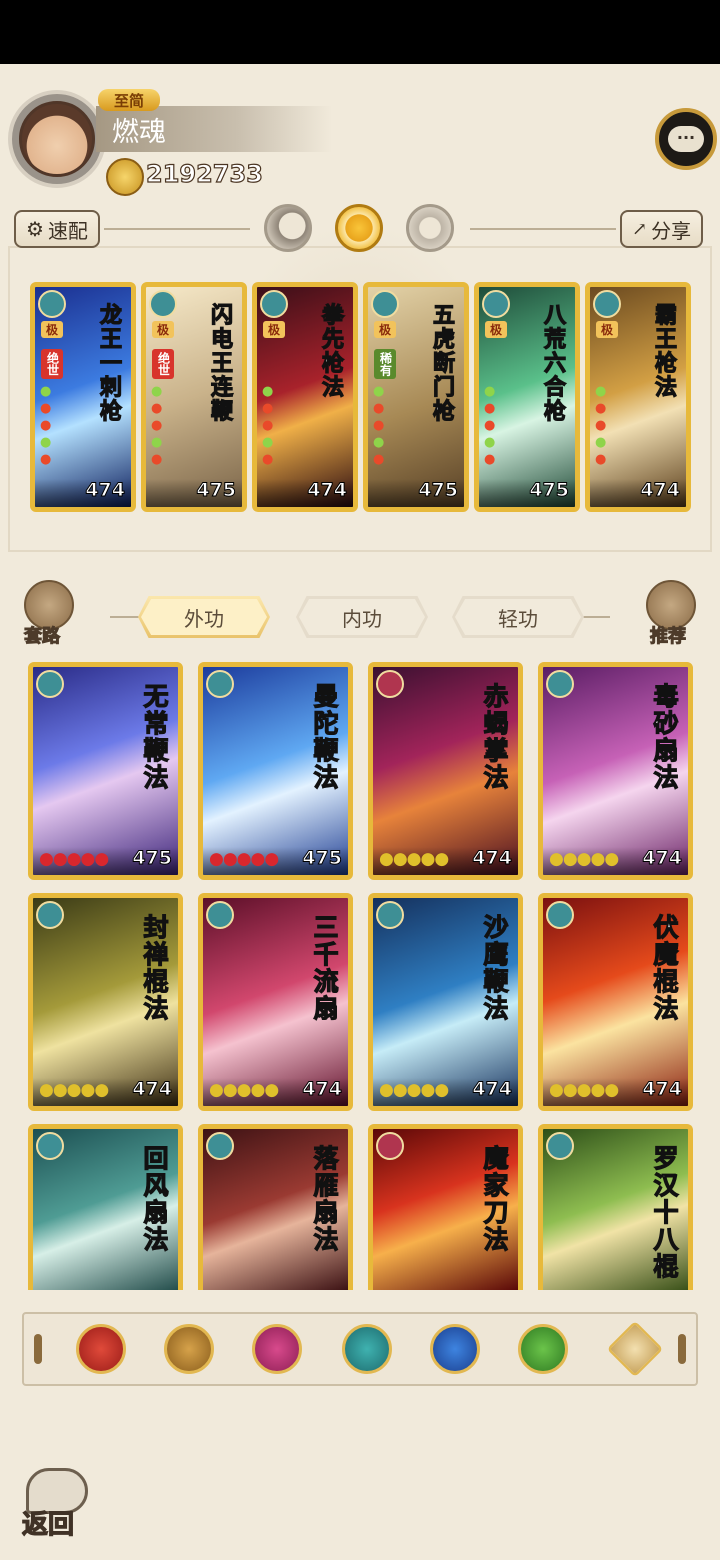 The height and width of the screenshot is (1560, 720). I want to click on card-title: 无常鞭法, so click(154, 736).